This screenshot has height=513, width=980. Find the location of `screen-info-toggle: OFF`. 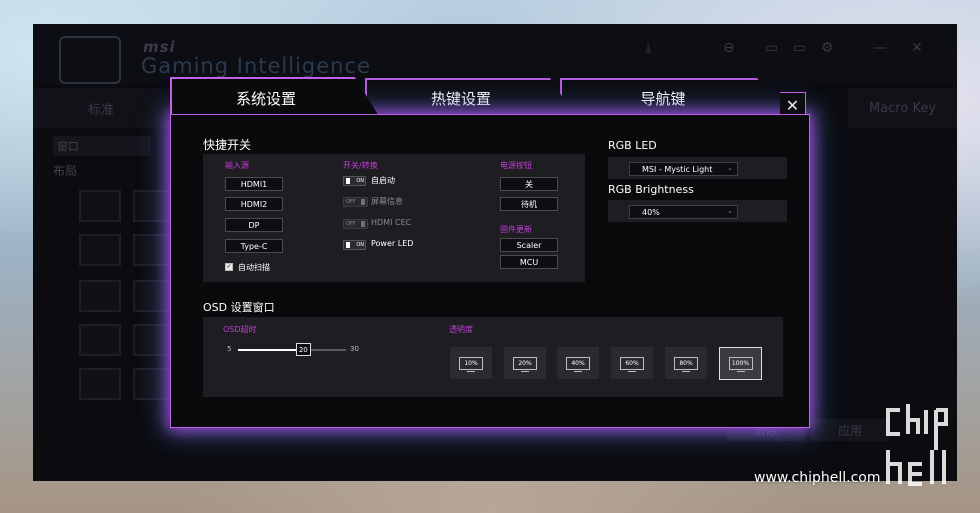

screen-info-toggle: OFF is located at coordinates (355, 202).